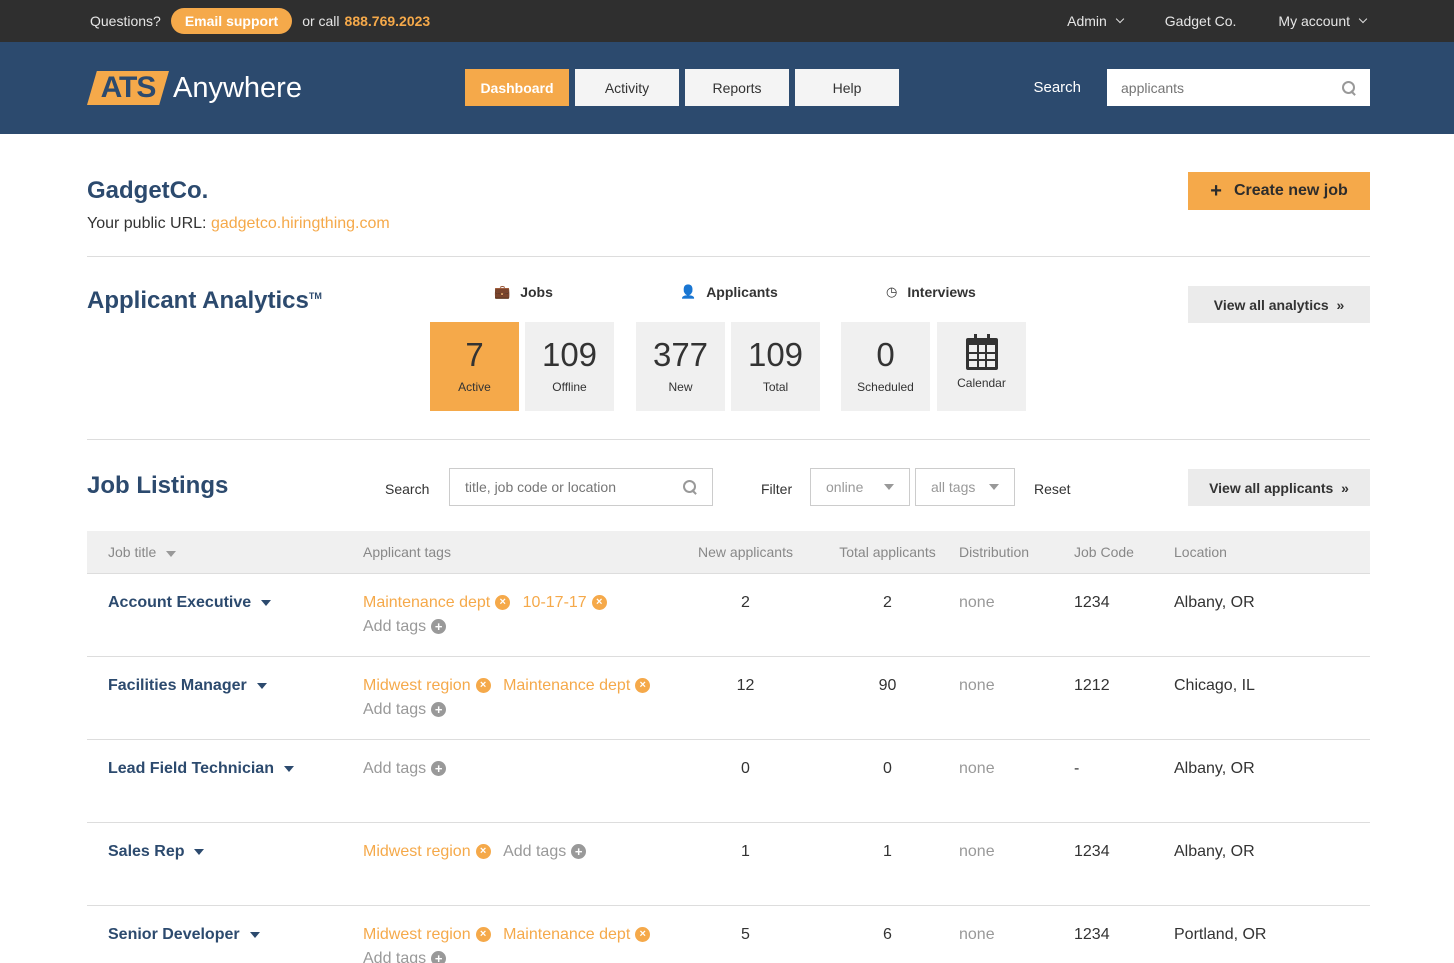  What do you see at coordinates (569, 366) in the screenshot?
I see `stat-offline-jobs: 109 Offline` at bounding box center [569, 366].